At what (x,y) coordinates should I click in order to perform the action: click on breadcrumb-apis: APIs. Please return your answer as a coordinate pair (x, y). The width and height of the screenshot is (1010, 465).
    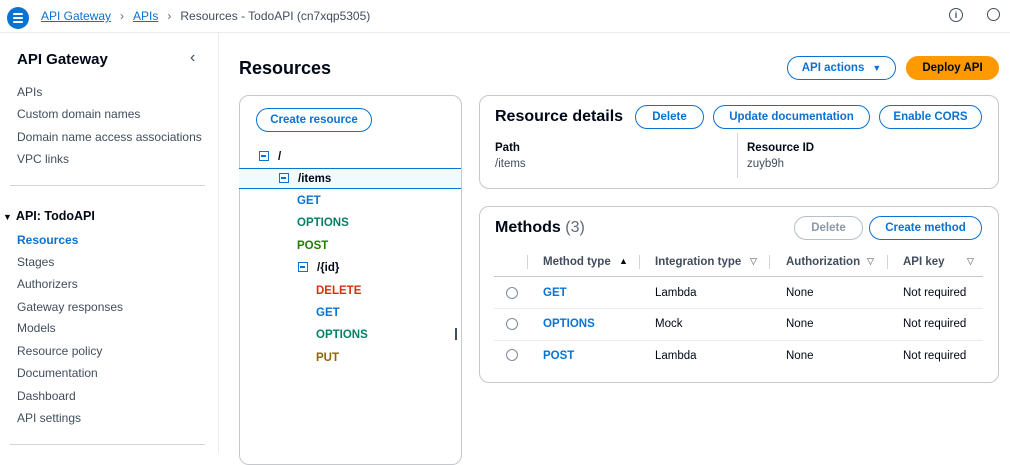
    Looking at the image, I should click on (145, 16).